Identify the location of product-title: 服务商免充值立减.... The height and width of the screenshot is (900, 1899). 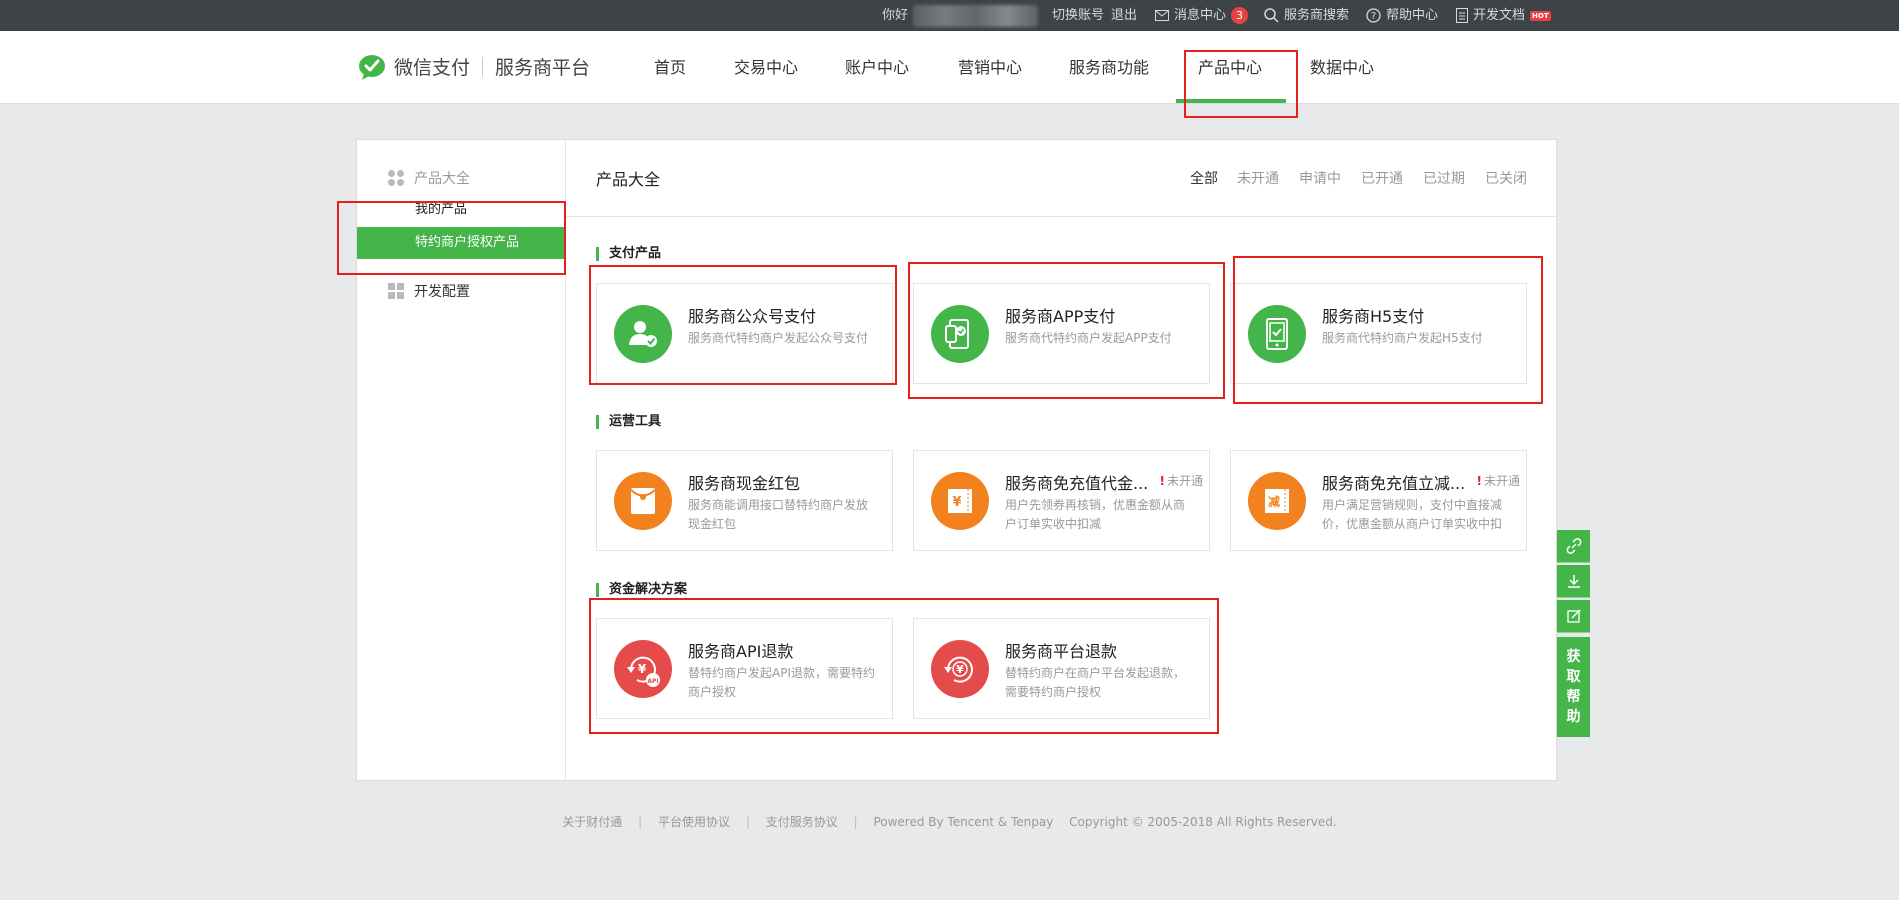
(1394, 483).